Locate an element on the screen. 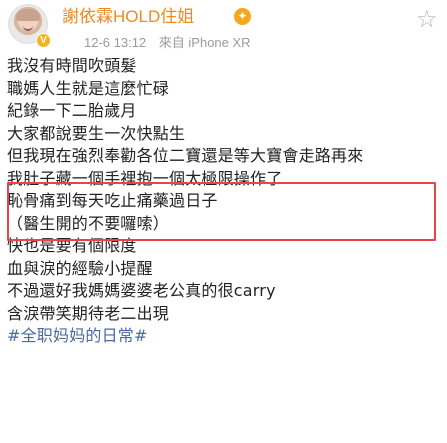 The image size is (447, 443). post-line: 我沒有時間吹頭髮 is located at coordinates (72, 65).